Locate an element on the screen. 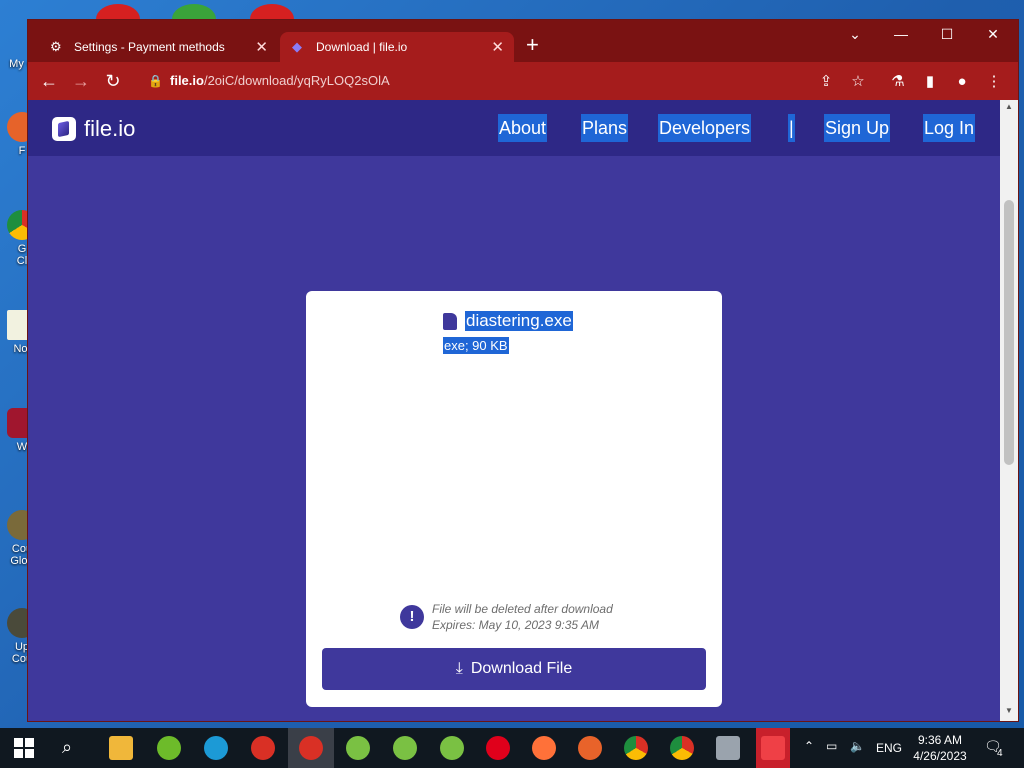  lock-icon: 🔒 is located at coordinates (155, 81).